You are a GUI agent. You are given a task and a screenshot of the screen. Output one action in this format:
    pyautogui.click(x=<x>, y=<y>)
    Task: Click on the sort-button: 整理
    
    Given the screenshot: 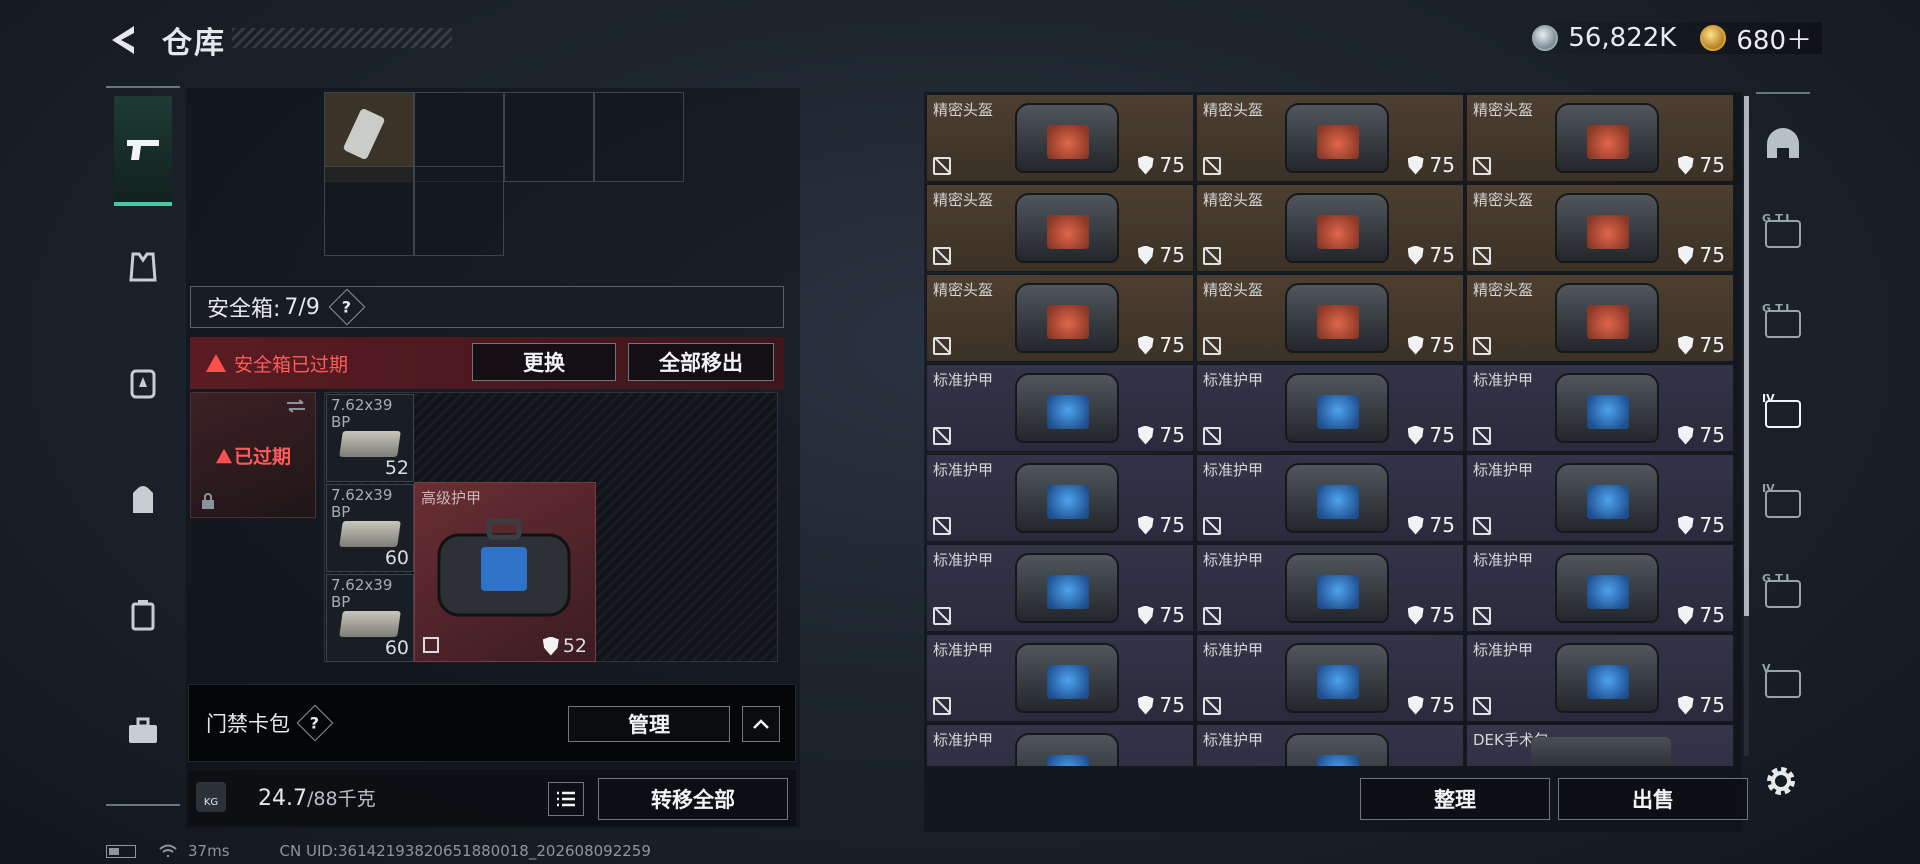 What is the action you would take?
    pyautogui.click(x=1455, y=799)
    